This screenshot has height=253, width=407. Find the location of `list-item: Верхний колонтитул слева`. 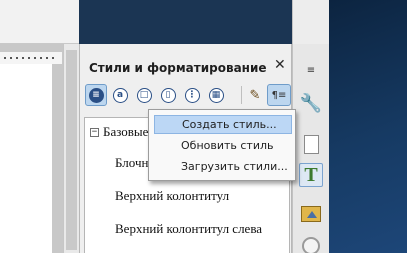

list-item: Верхний колонтитул слева is located at coordinates (188, 229).